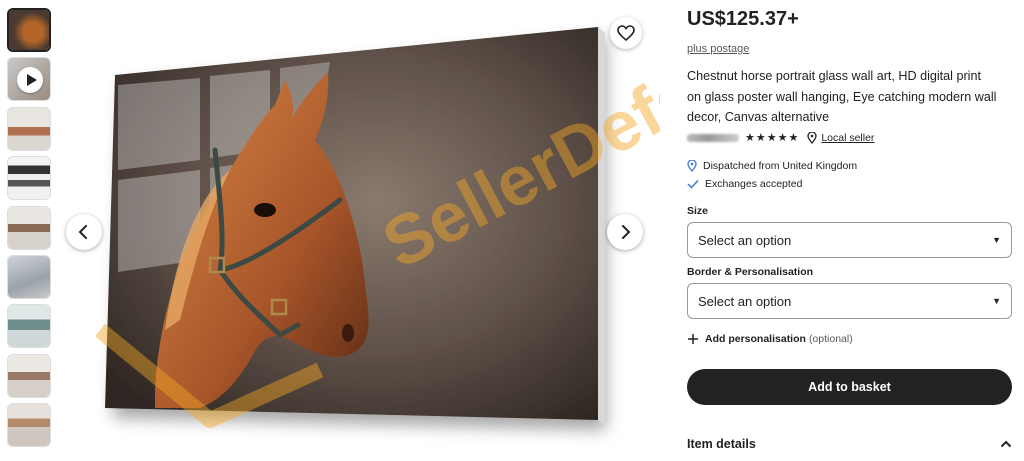 Image resolution: width=1024 pixels, height=461 pixels. I want to click on shop-name-blurred, so click(713, 137).